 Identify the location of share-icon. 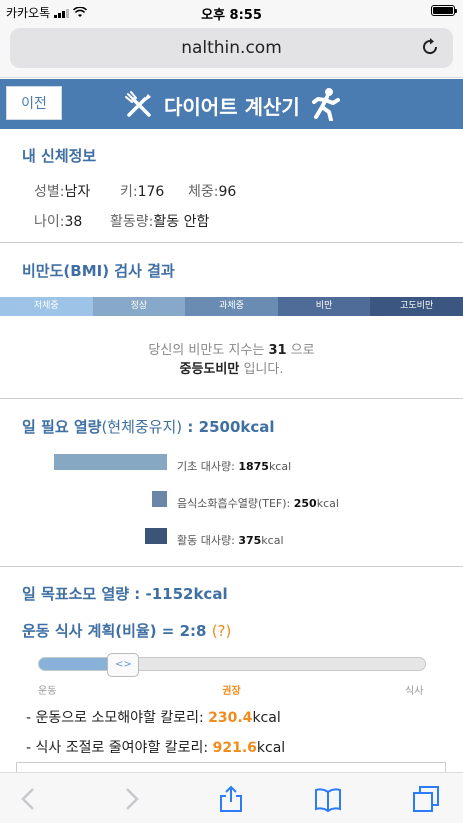
(231, 799).